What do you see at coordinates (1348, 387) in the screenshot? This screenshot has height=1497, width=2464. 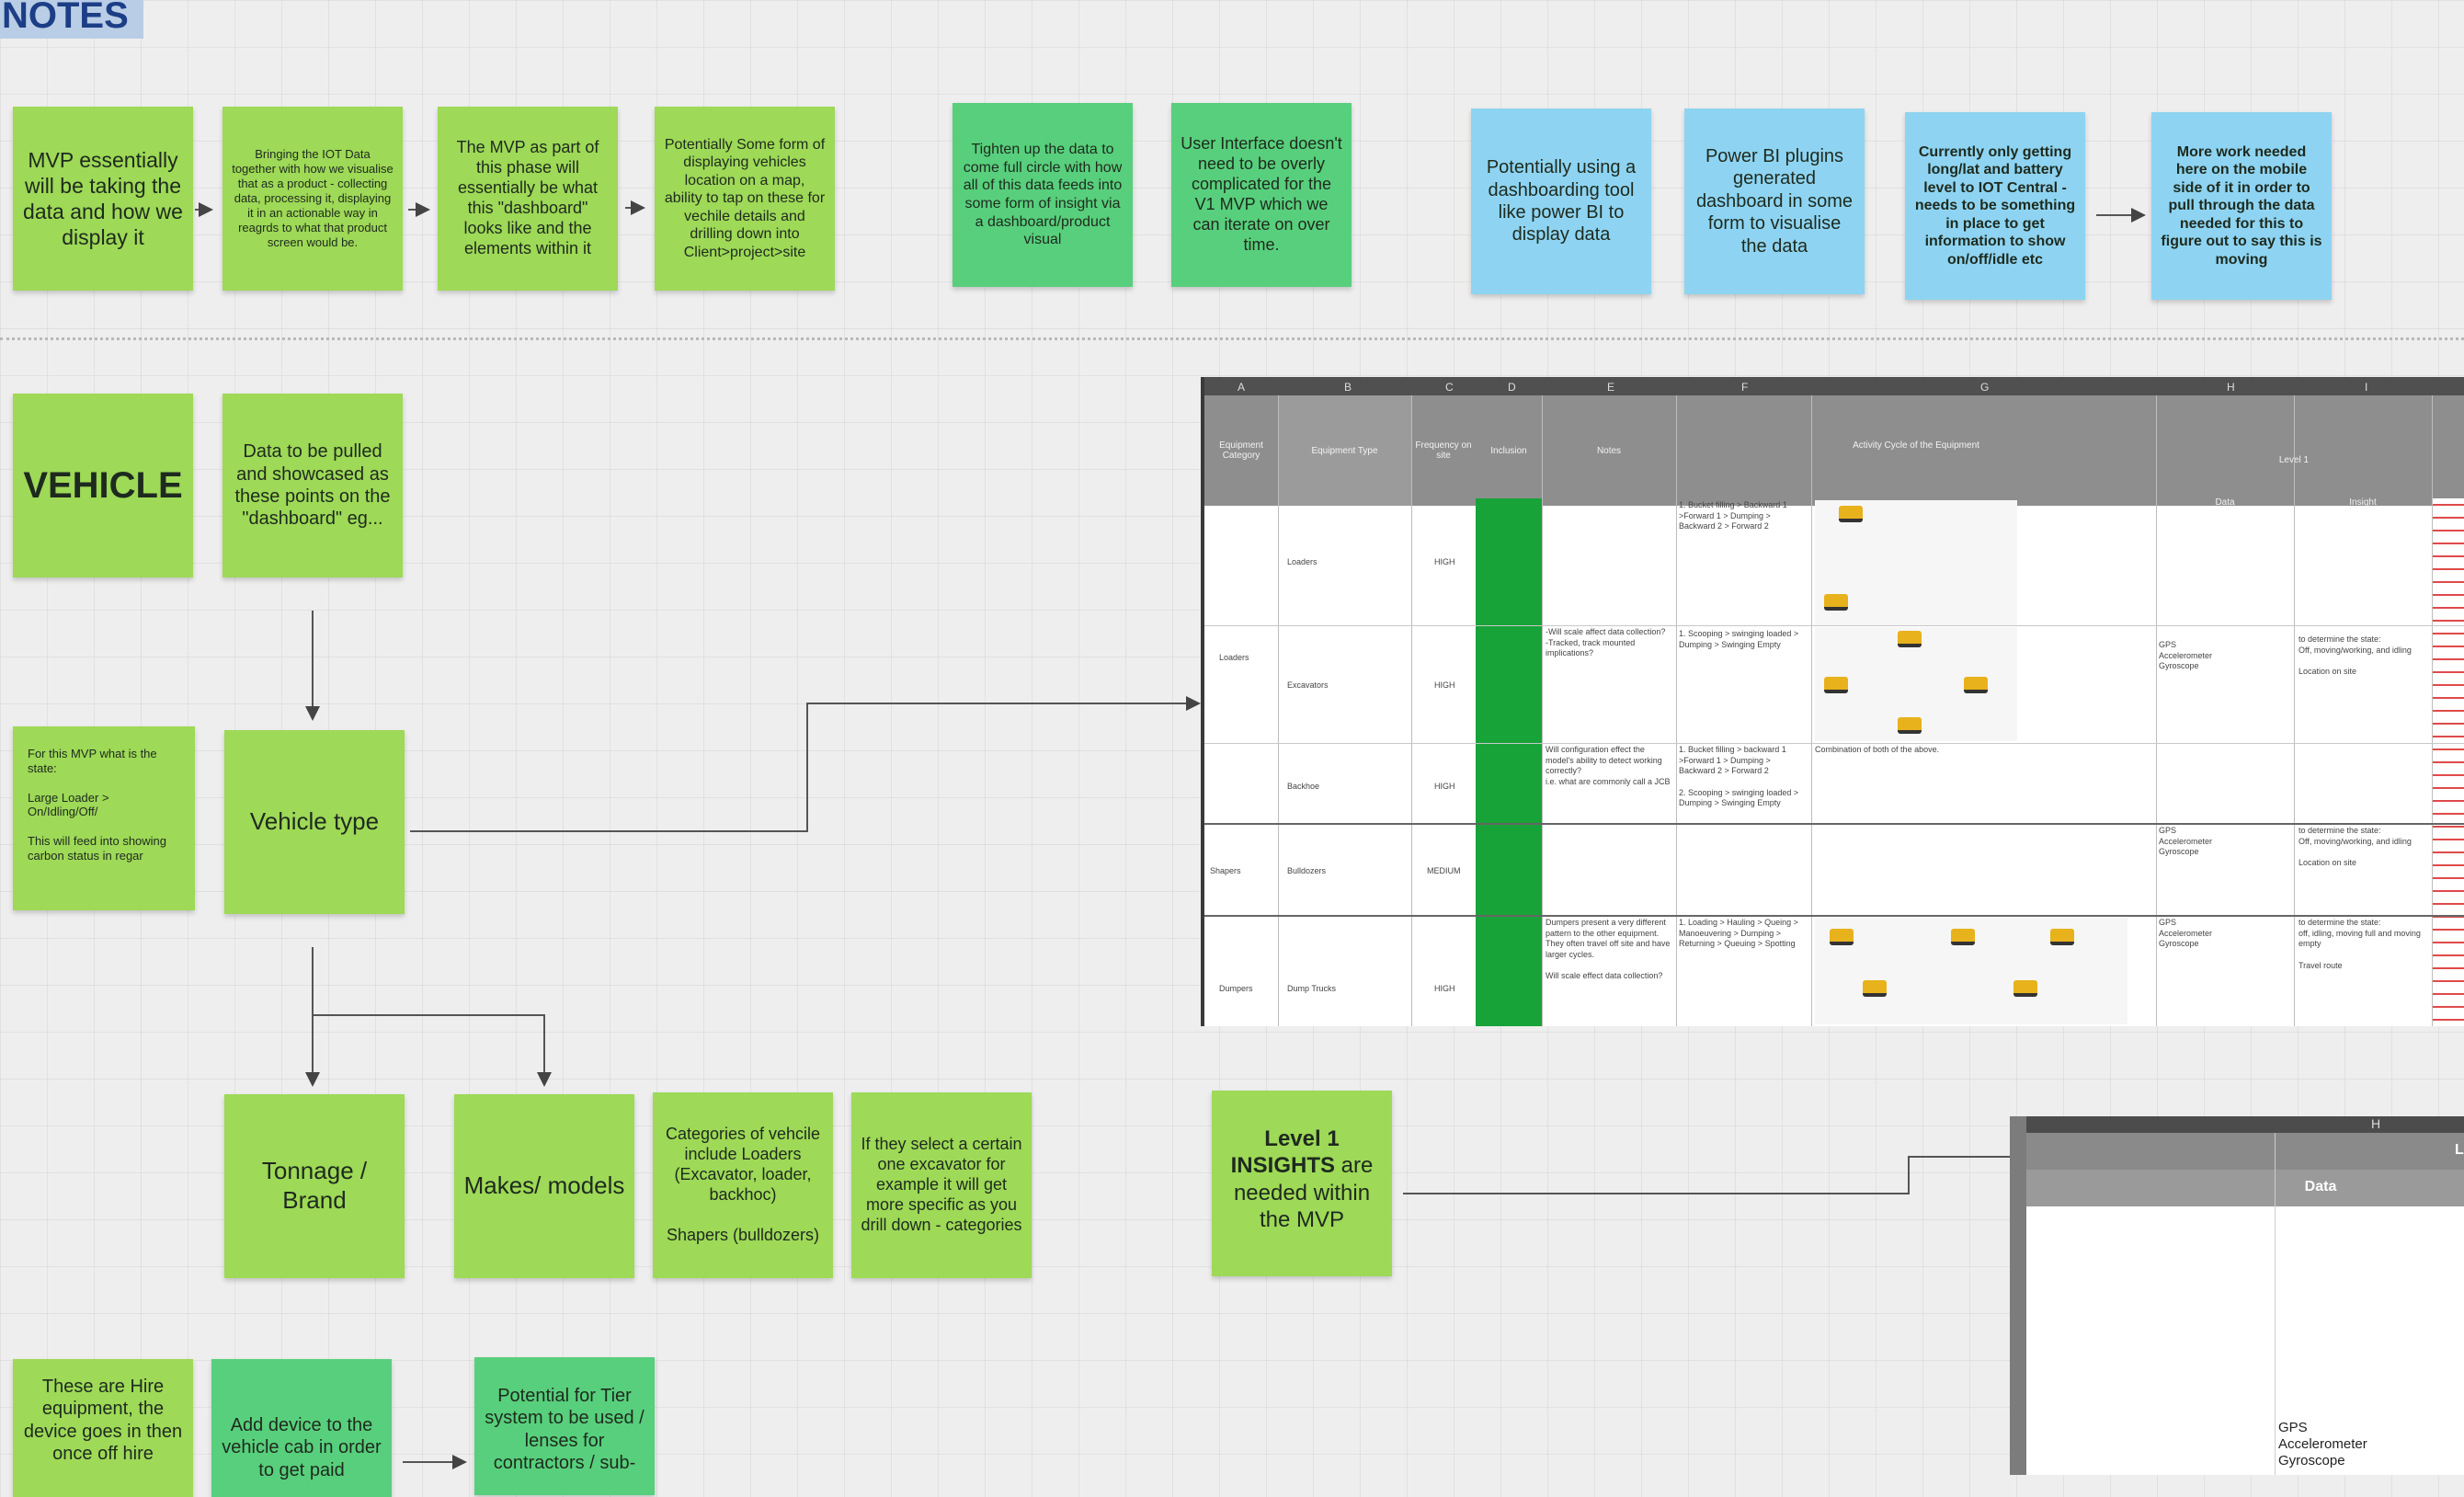 I see `col-letter: B` at bounding box center [1348, 387].